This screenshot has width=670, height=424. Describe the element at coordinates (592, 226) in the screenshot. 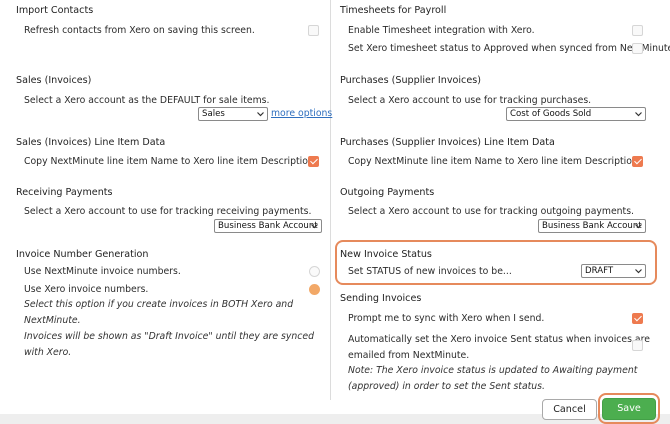

I see `outgoing-account-select: Business Bank Account` at that location.